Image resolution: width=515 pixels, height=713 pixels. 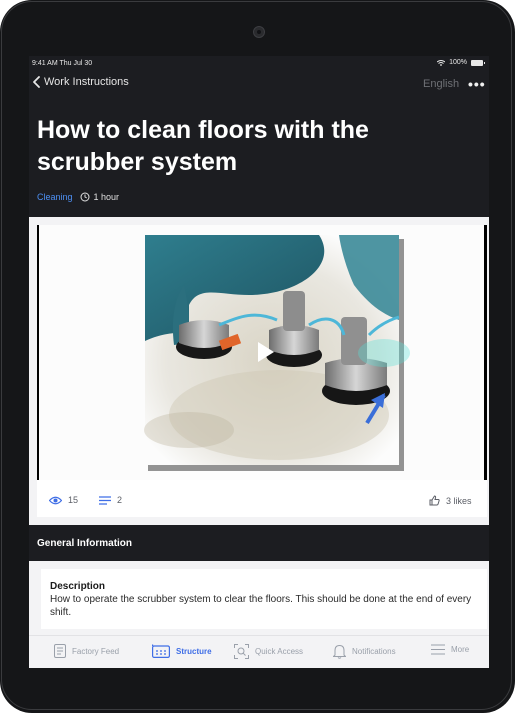 What do you see at coordinates (194, 651) in the screenshot?
I see `tab-label: Structure` at bounding box center [194, 651].